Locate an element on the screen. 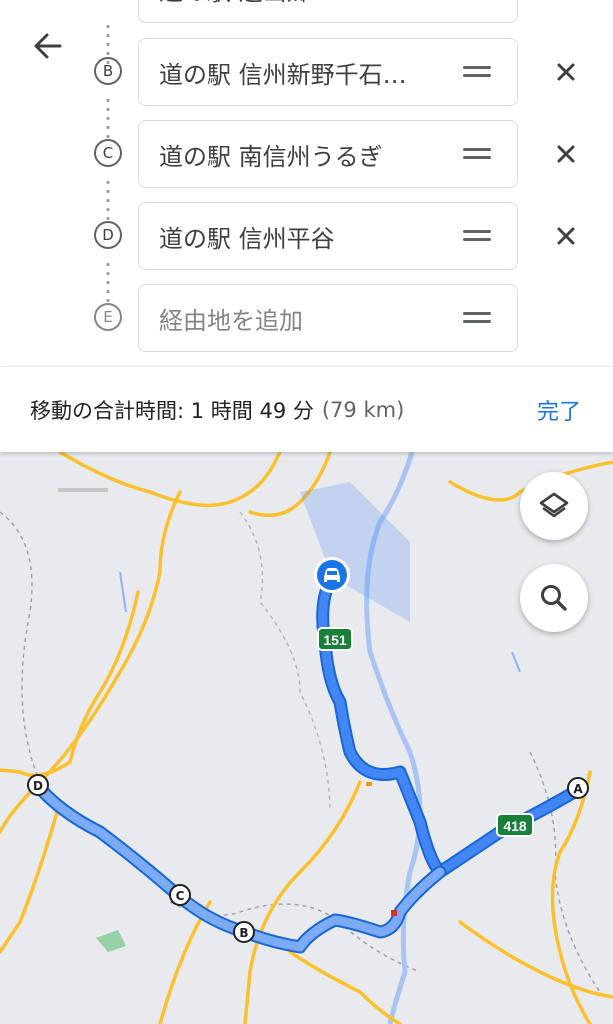  map-marker-d: D is located at coordinates (38, 785).